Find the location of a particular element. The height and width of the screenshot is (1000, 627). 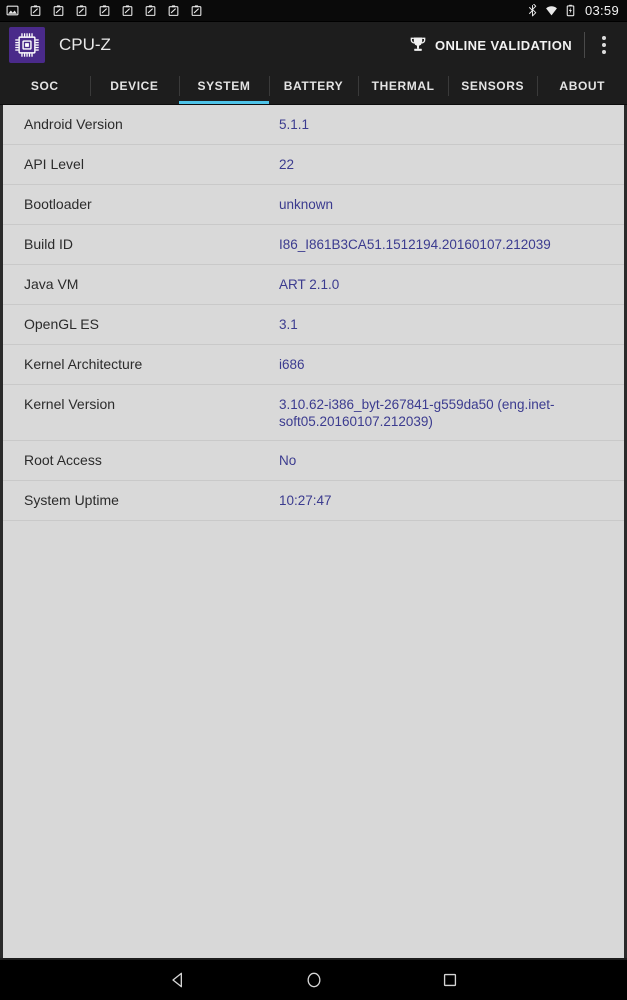

row-value: 5.1.1 is located at coordinates (294, 124).